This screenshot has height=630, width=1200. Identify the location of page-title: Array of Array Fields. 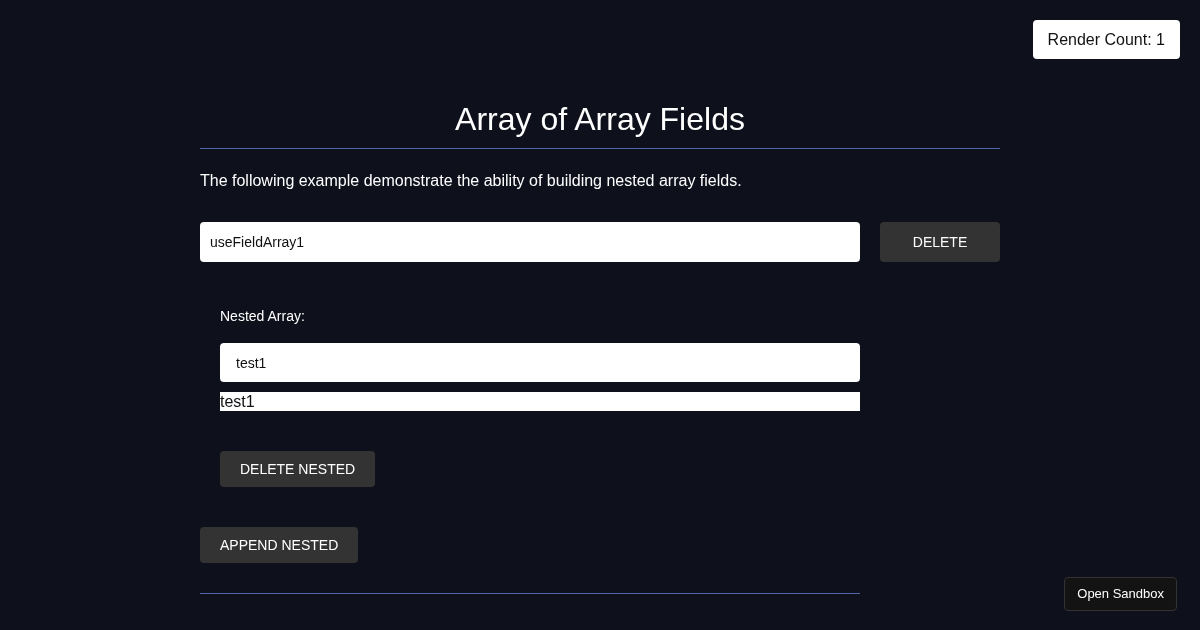
(600, 119).